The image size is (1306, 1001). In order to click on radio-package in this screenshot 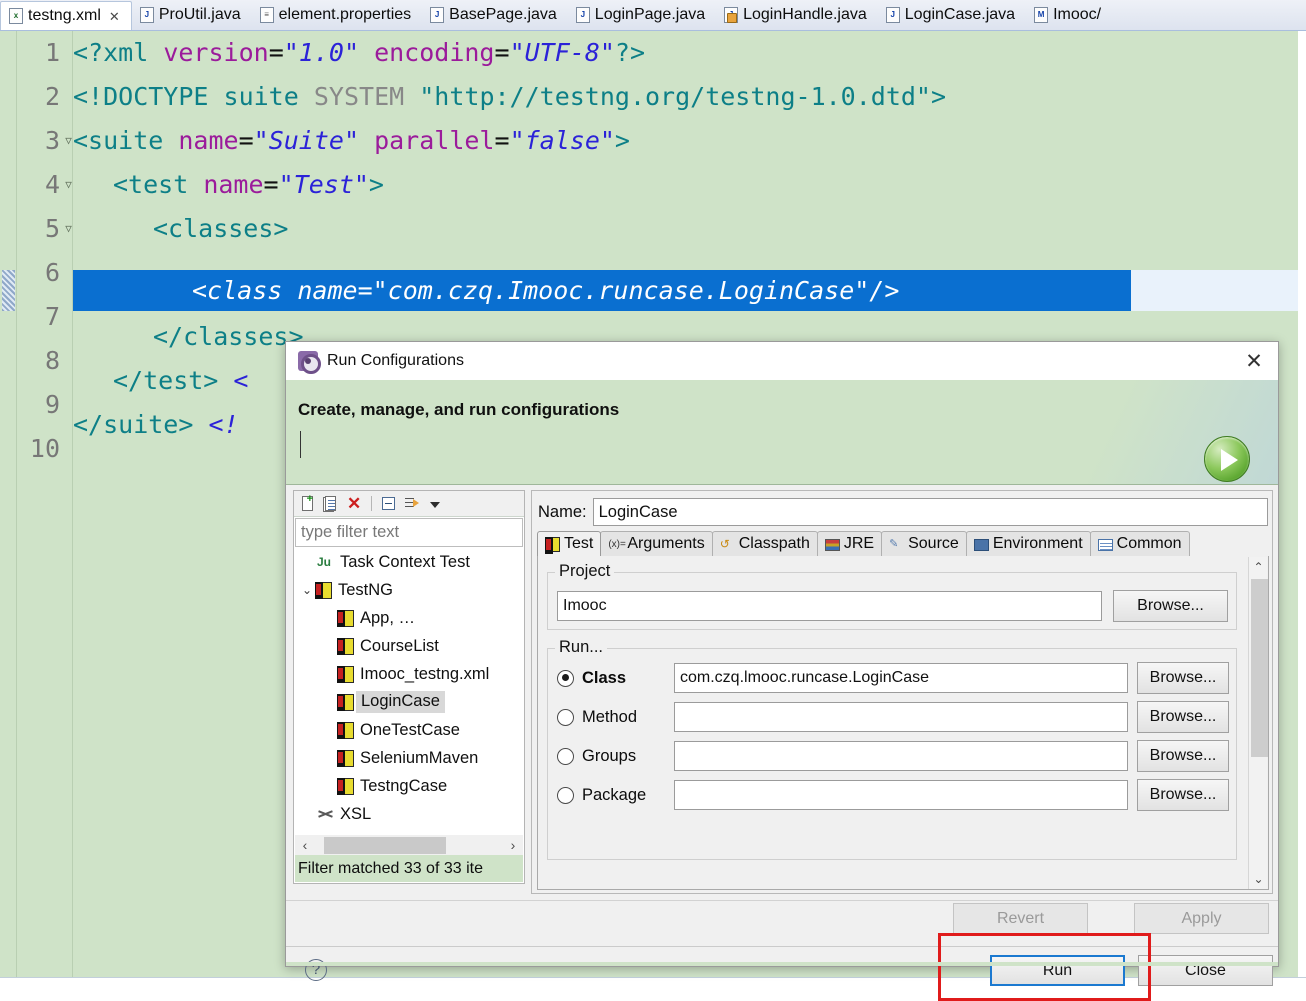, I will do `click(565, 795)`.